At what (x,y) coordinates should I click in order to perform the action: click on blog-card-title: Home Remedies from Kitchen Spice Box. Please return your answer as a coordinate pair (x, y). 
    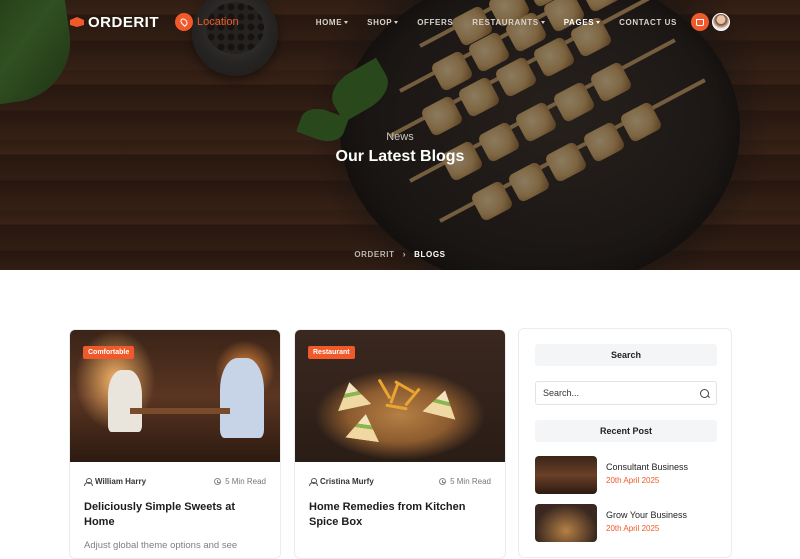
    Looking at the image, I should click on (400, 508).